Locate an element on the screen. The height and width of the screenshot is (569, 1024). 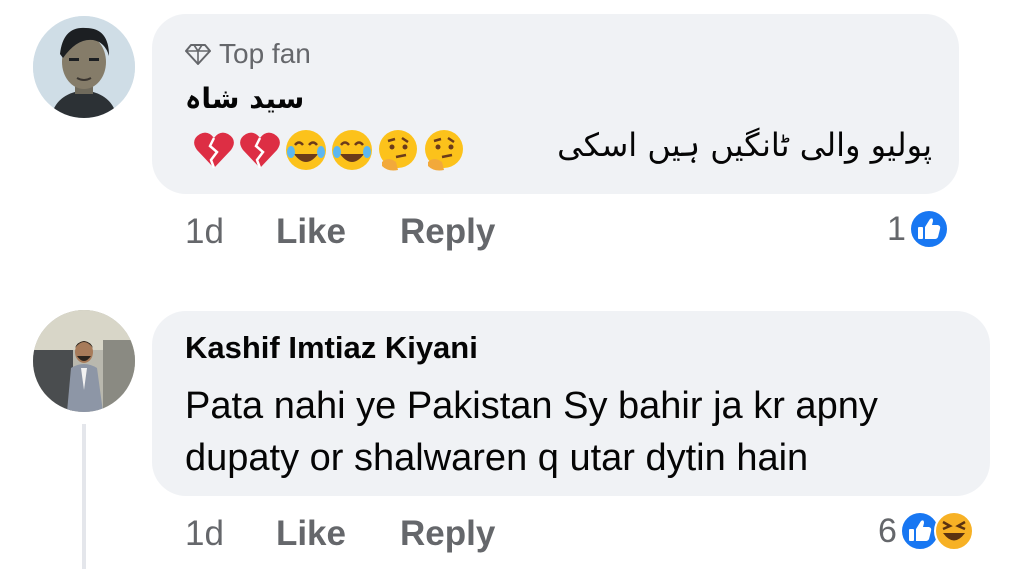
top-fan-badge: Top fan is located at coordinates (248, 54).